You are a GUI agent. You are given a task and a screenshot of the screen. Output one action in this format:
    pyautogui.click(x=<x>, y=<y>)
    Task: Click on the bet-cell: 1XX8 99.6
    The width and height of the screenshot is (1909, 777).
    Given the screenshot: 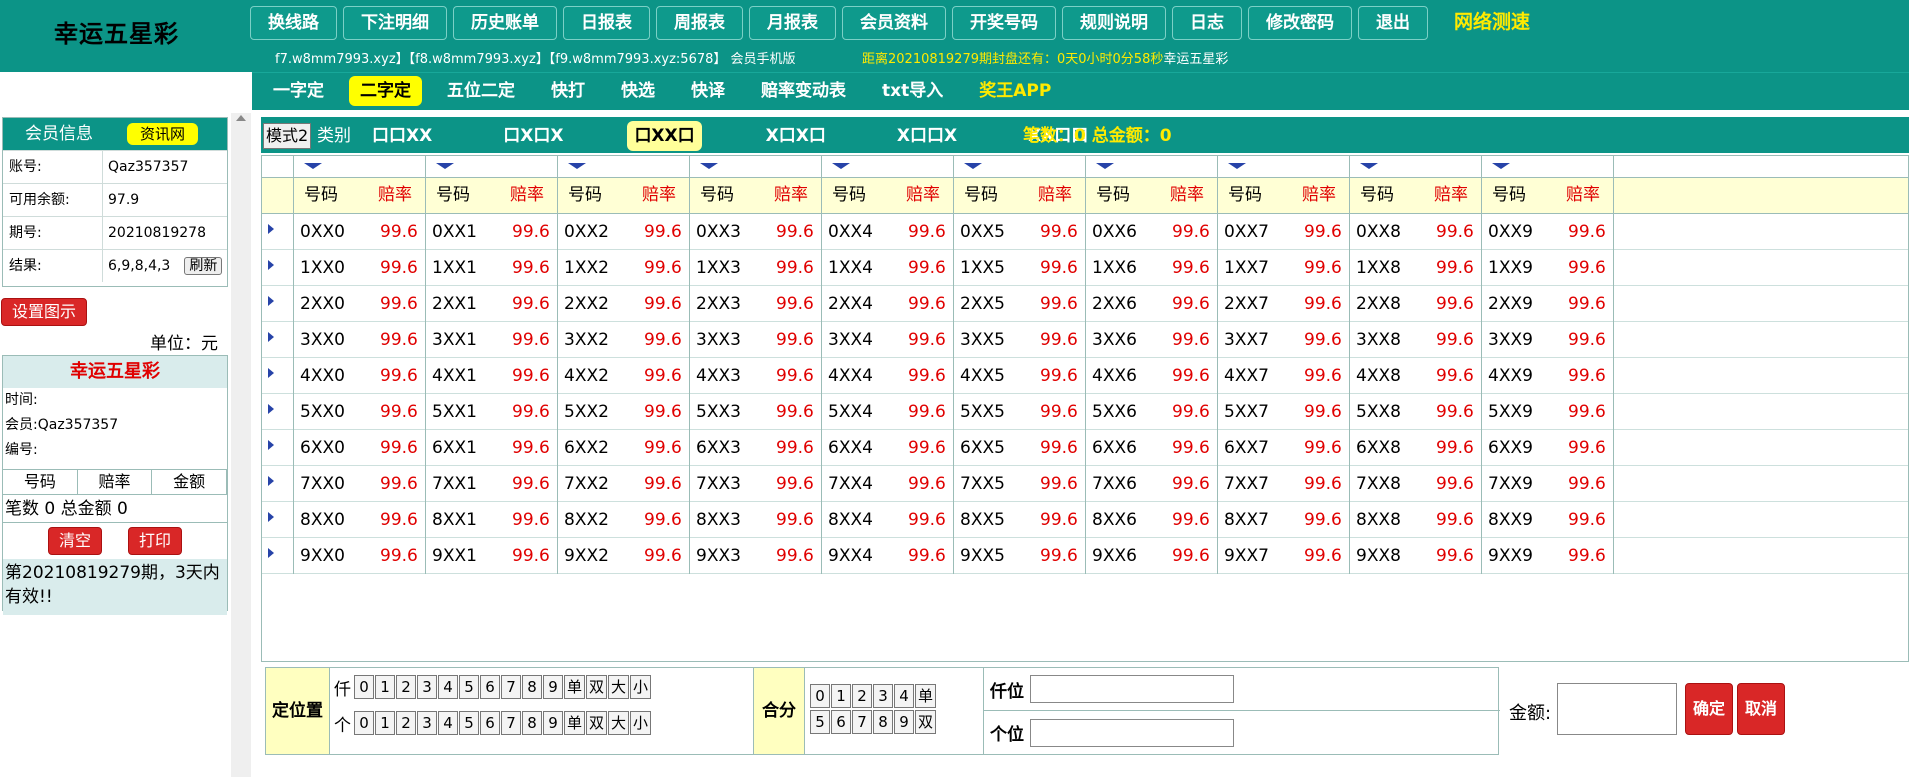 What is the action you would take?
    pyautogui.click(x=1416, y=268)
    